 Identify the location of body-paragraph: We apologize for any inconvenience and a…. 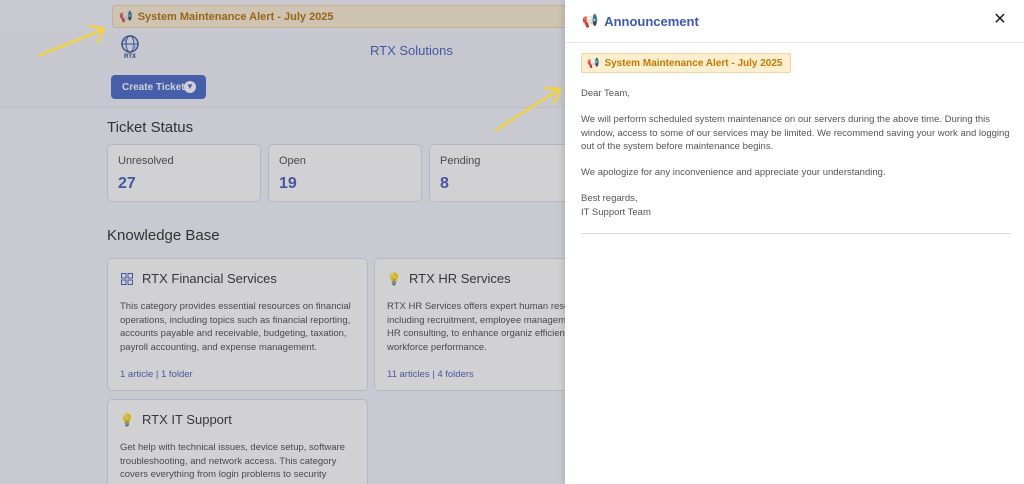
(733, 173).